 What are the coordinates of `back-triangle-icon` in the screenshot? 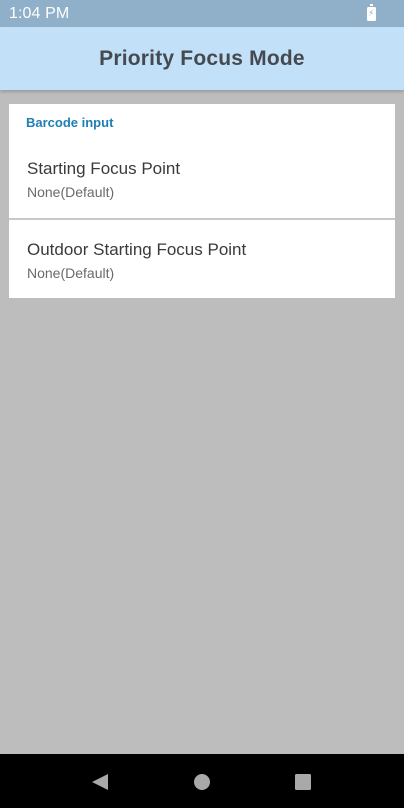 It's located at (100, 782).